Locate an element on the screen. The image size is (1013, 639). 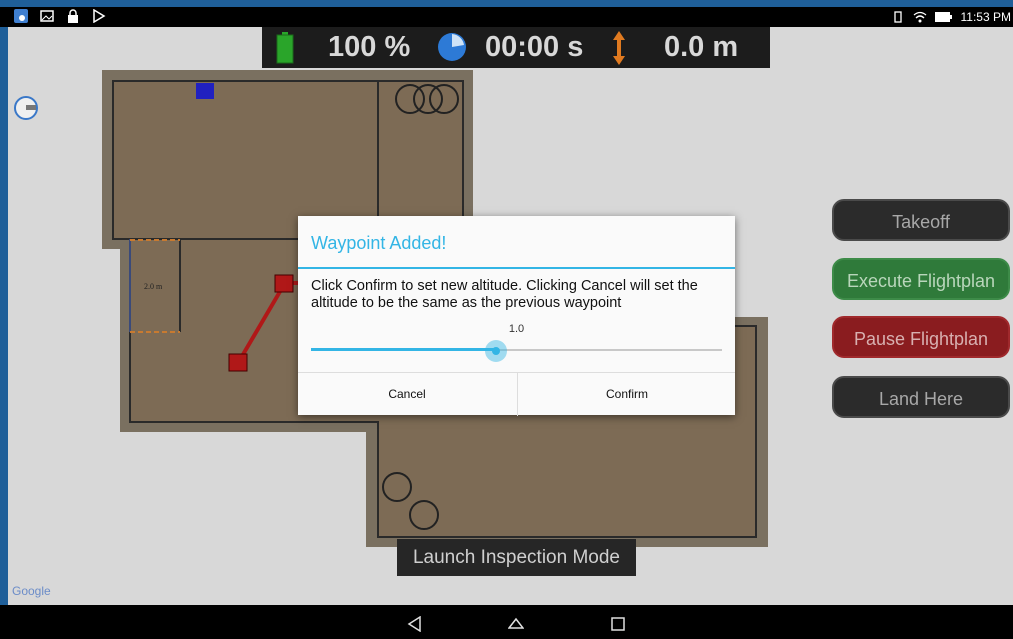
altitude-slider-value: 1.0 is located at coordinates (516, 329).